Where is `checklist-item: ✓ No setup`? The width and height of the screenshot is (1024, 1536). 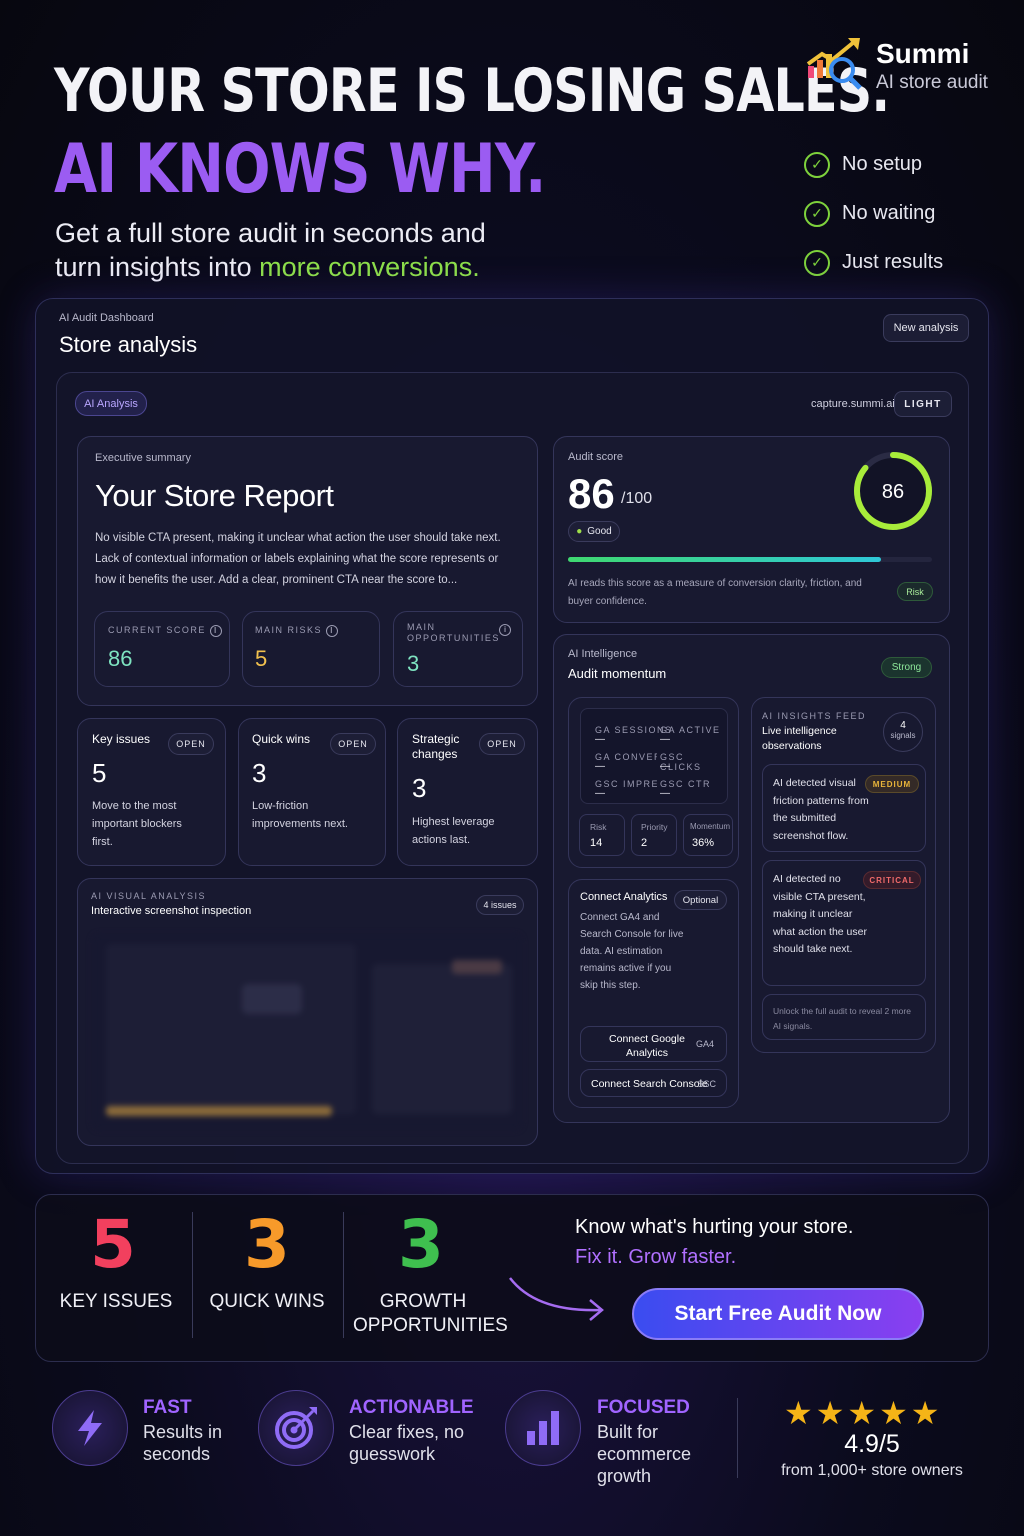 checklist-item: ✓ No setup is located at coordinates (873, 164).